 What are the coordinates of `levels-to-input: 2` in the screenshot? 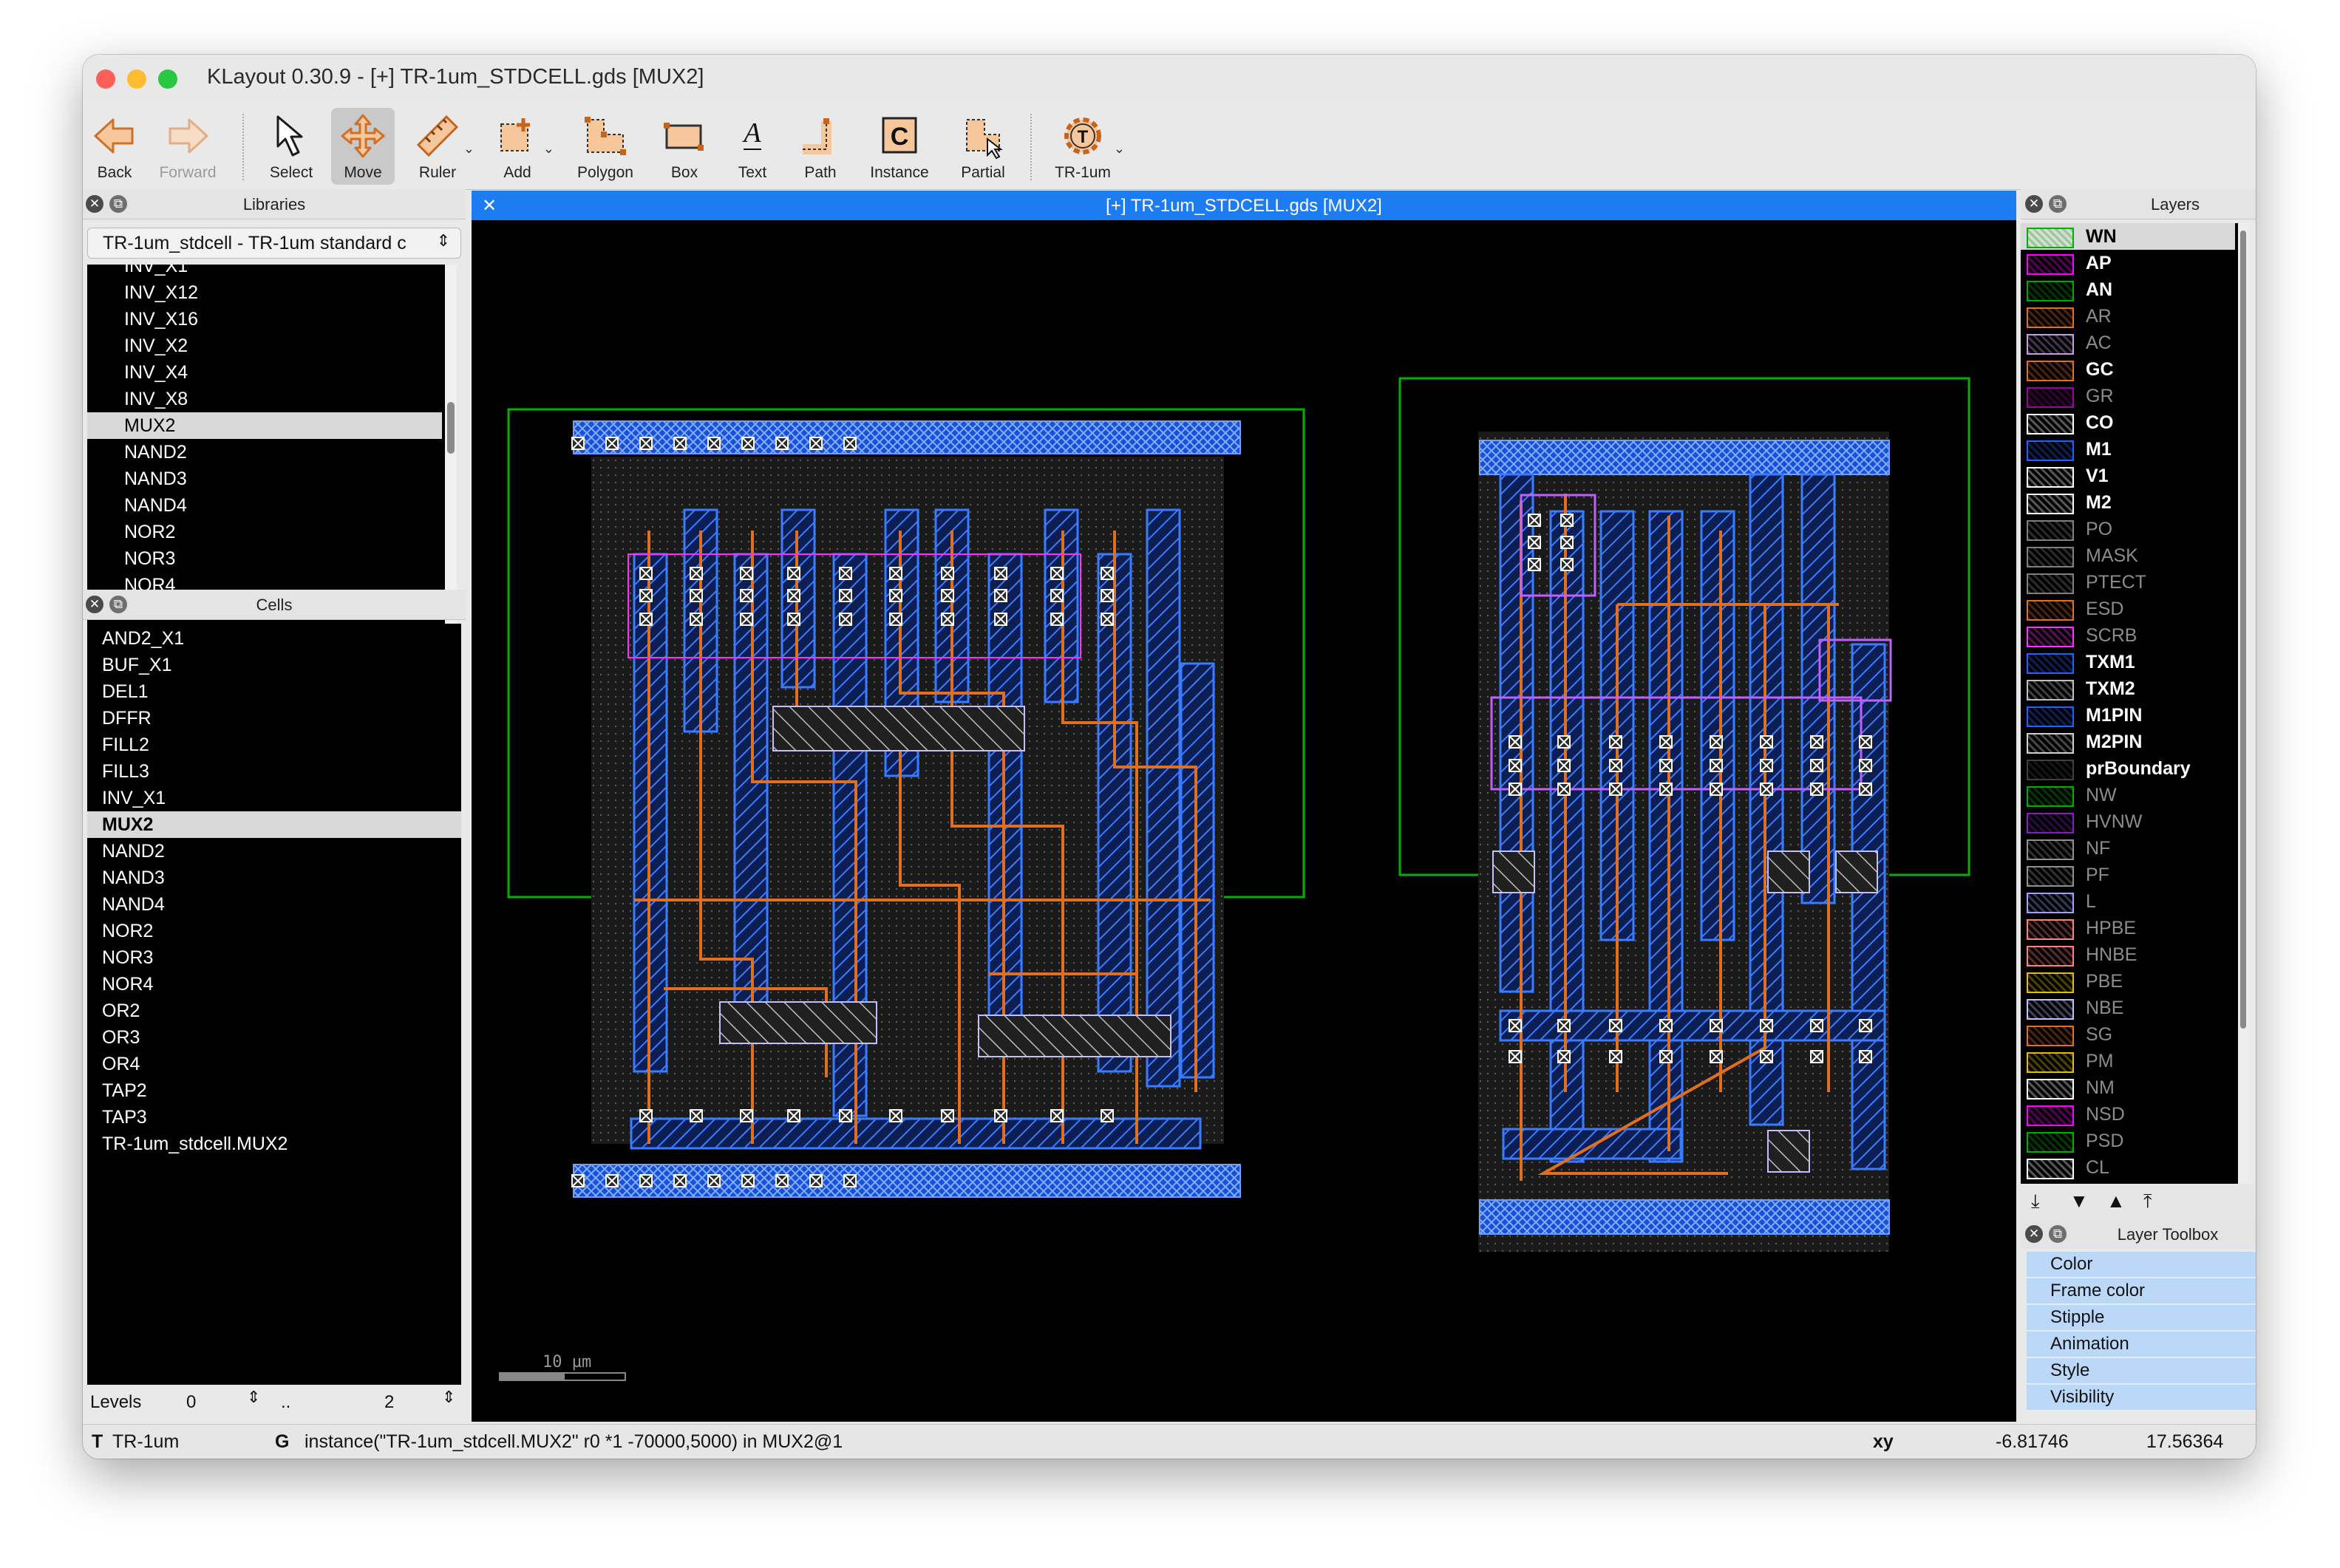 It's located at (389, 1403).